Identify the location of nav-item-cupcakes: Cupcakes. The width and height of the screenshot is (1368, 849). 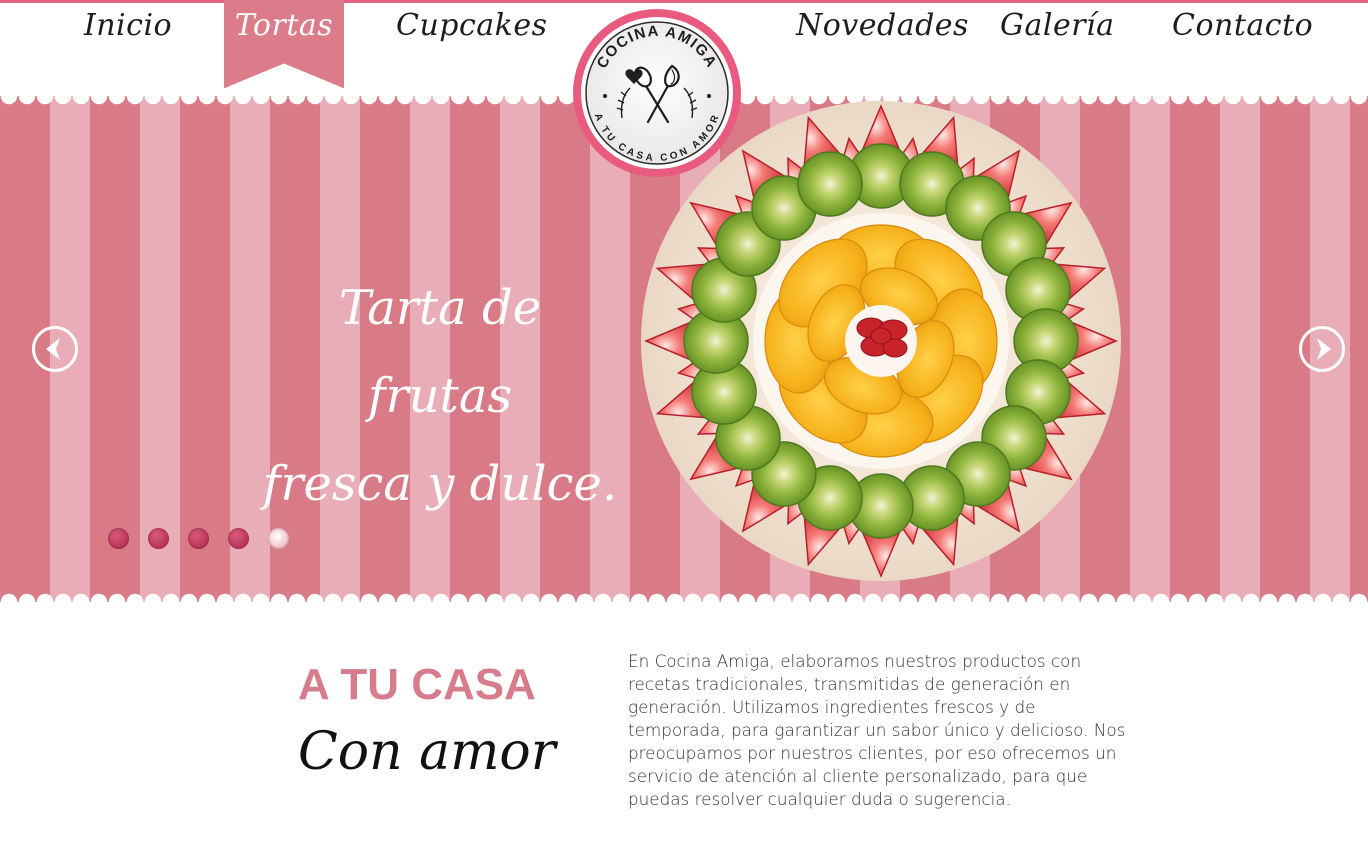
(471, 34).